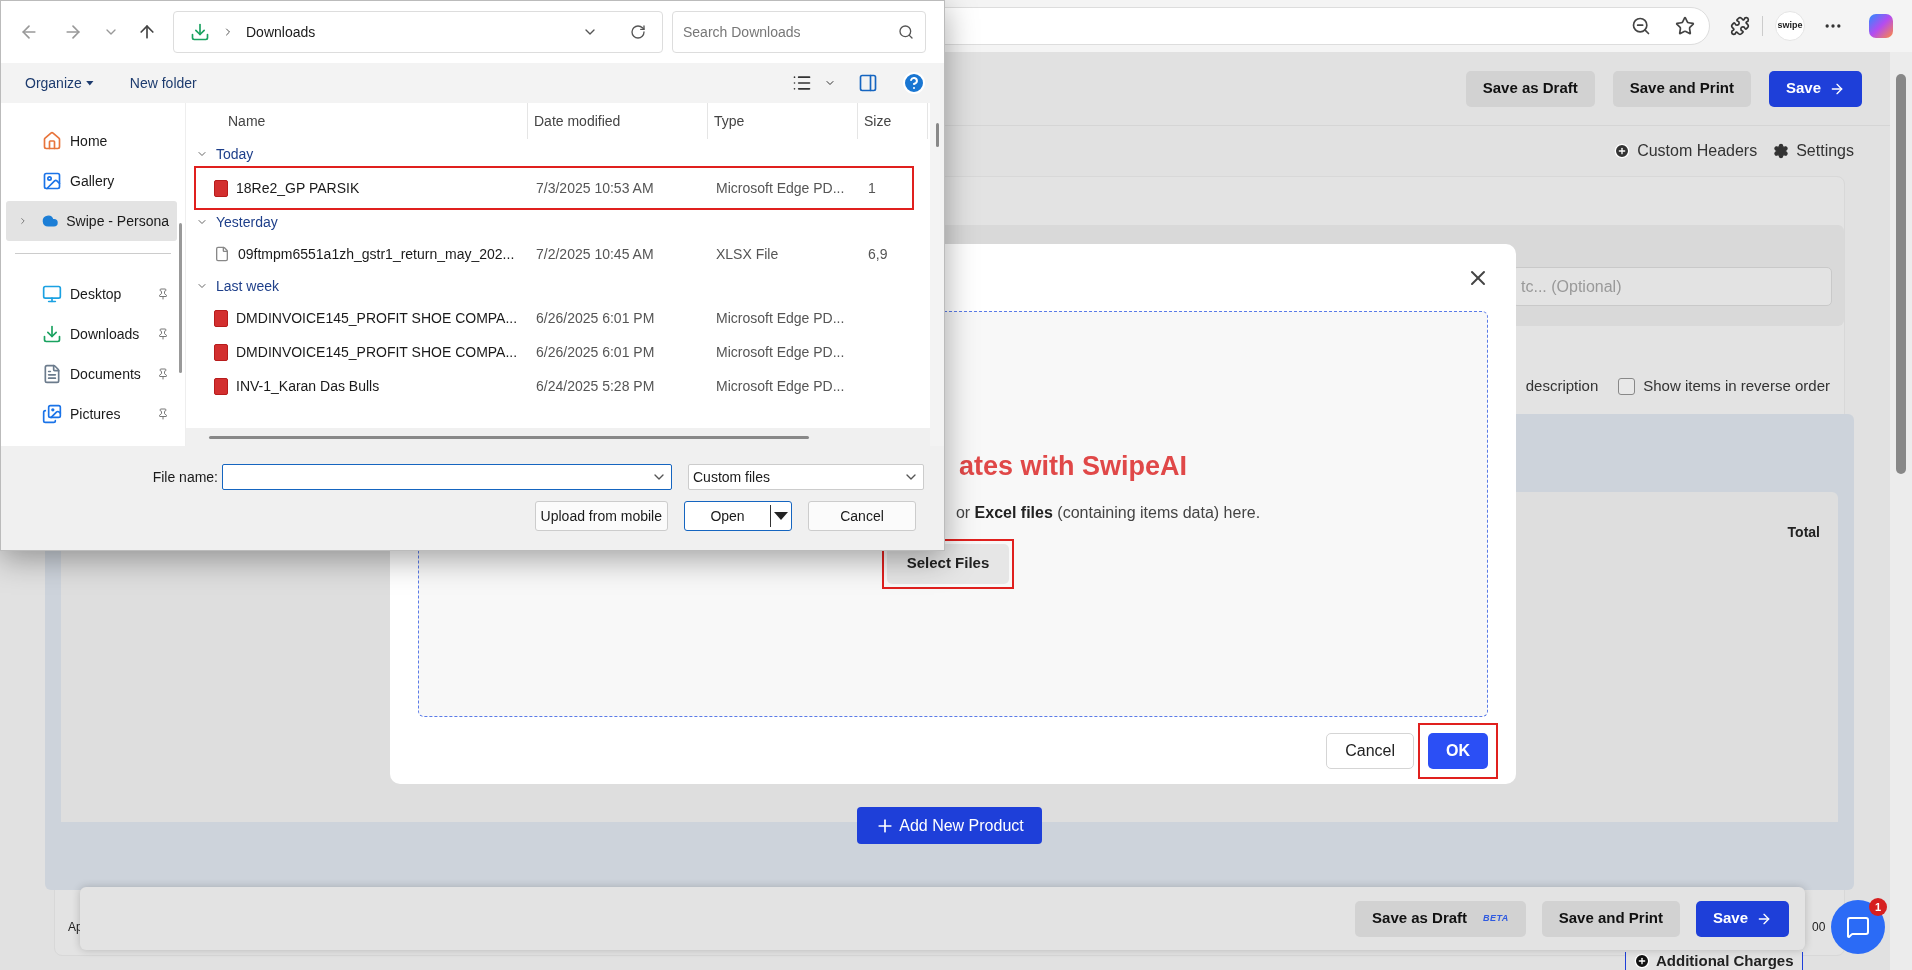 This screenshot has height=970, width=1912. I want to click on column-header: Size, so click(893, 121).